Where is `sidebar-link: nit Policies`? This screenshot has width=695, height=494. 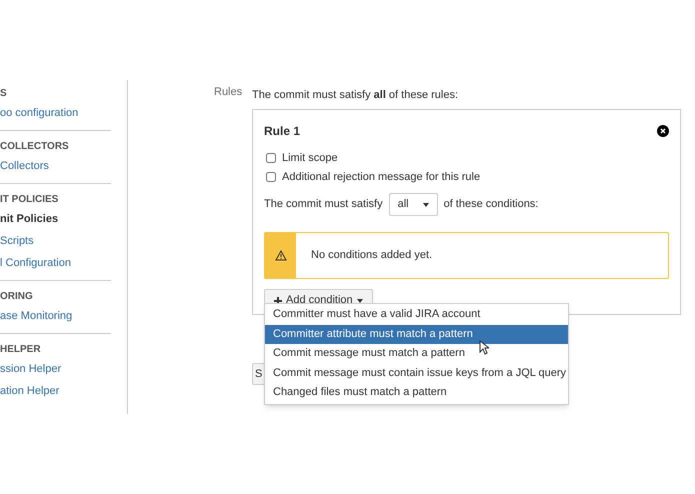 sidebar-link: nit Policies is located at coordinates (55, 219).